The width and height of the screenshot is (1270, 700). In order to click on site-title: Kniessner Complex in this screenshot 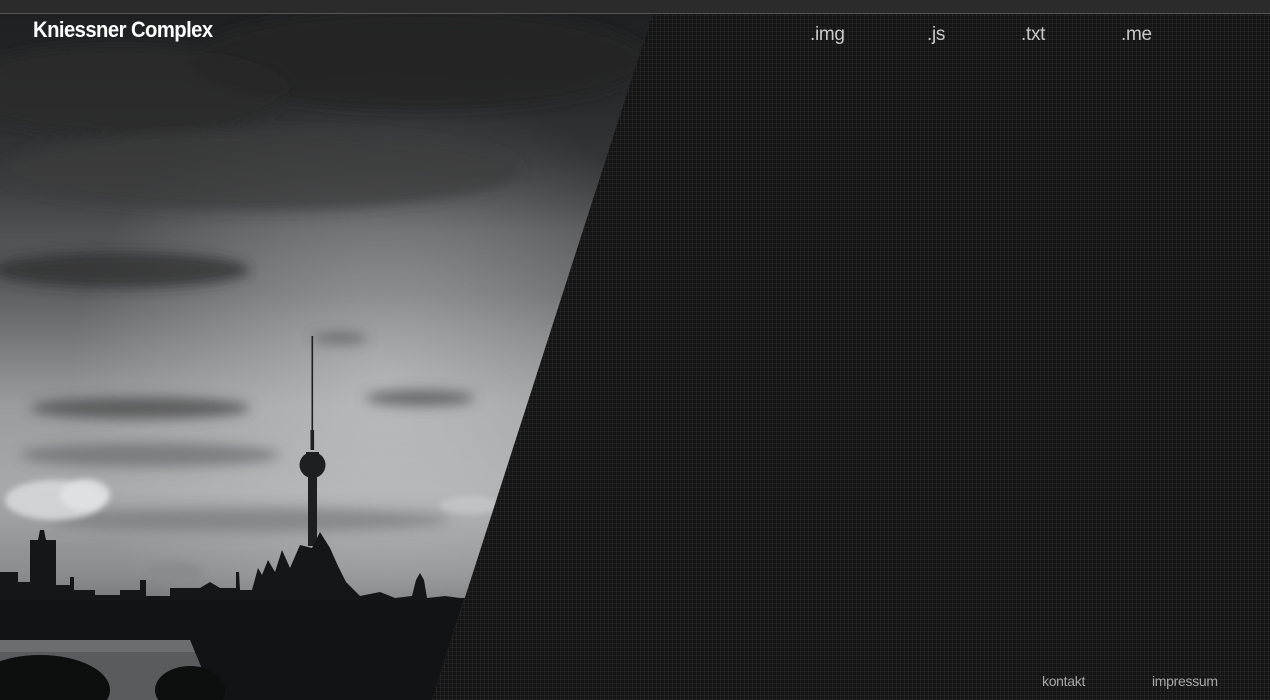, I will do `click(123, 30)`.